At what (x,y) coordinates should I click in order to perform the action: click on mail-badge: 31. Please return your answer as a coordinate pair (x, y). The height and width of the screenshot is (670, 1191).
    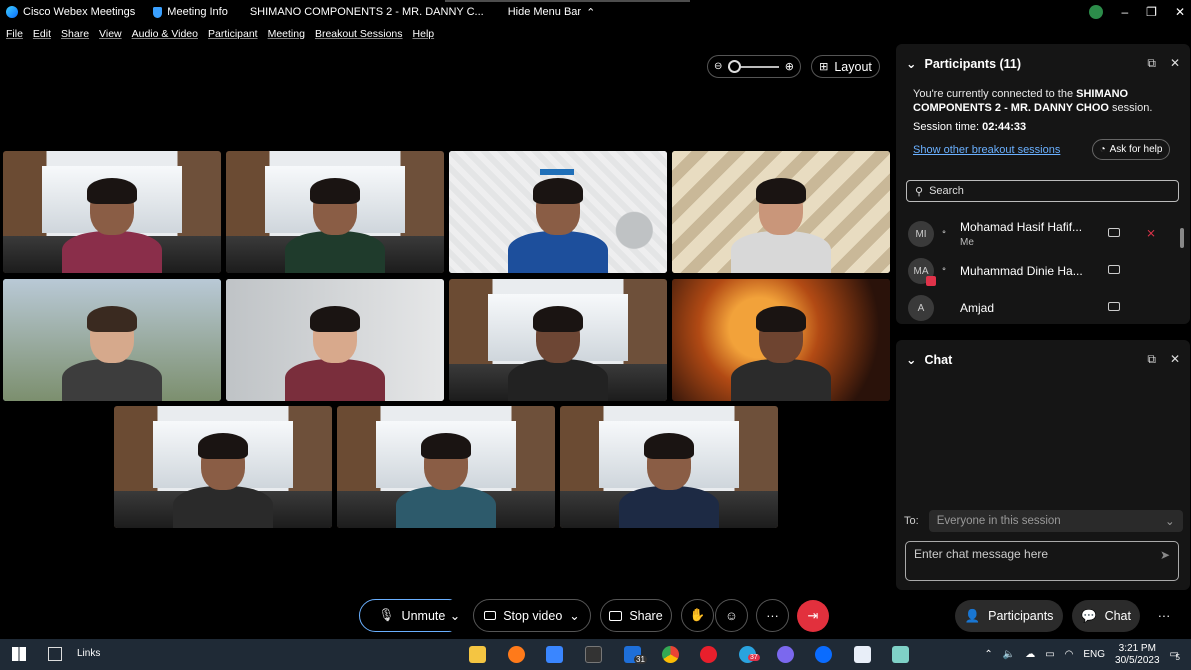
    Looking at the image, I should click on (640, 659).